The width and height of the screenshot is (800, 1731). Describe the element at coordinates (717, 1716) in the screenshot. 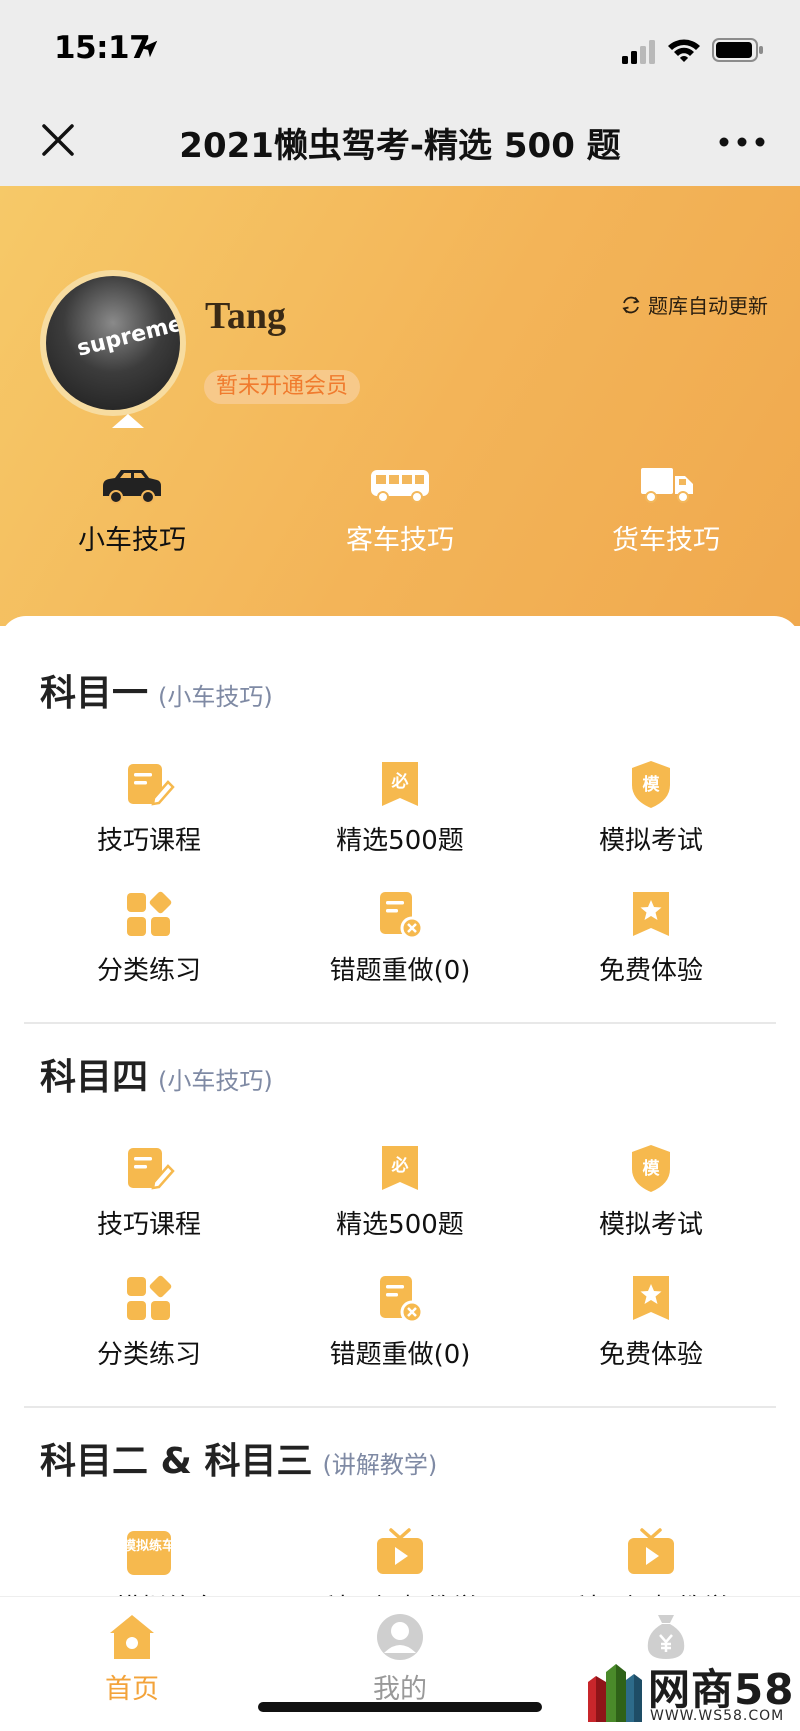

I see `watermark-url: WWW.WS58.COM` at that location.